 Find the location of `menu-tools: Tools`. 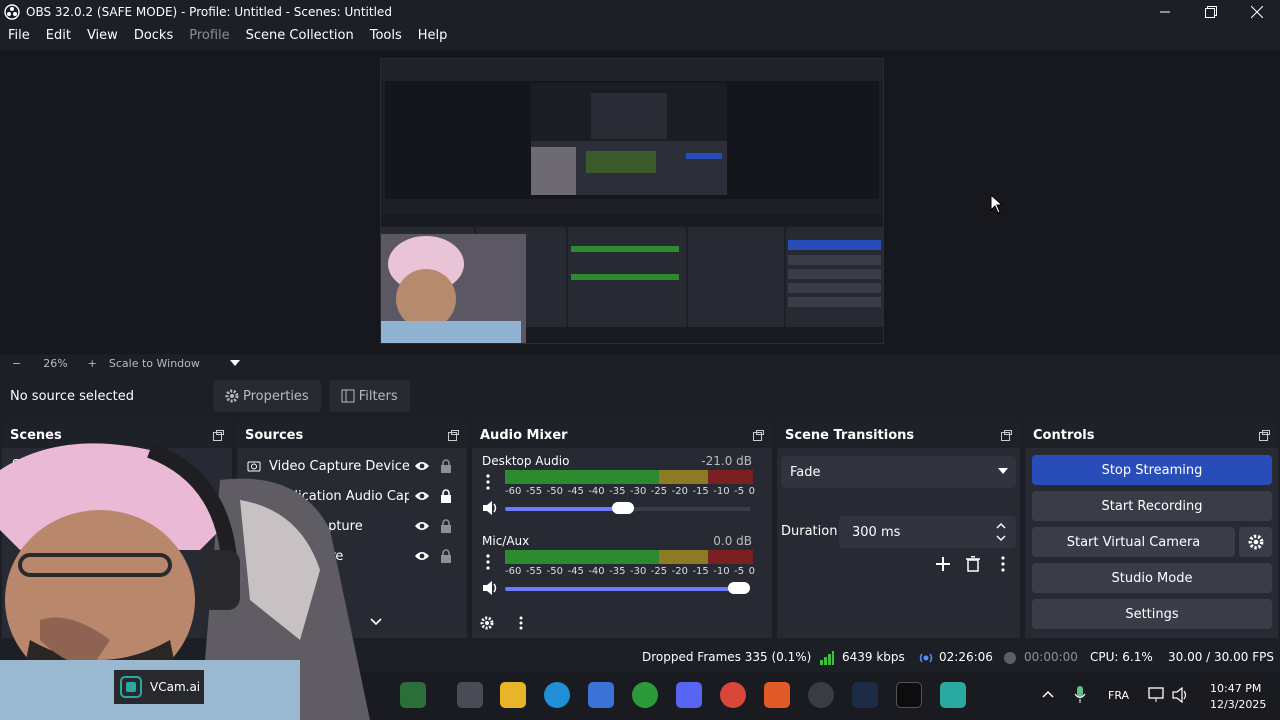

menu-tools: Tools is located at coordinates (386, 36).